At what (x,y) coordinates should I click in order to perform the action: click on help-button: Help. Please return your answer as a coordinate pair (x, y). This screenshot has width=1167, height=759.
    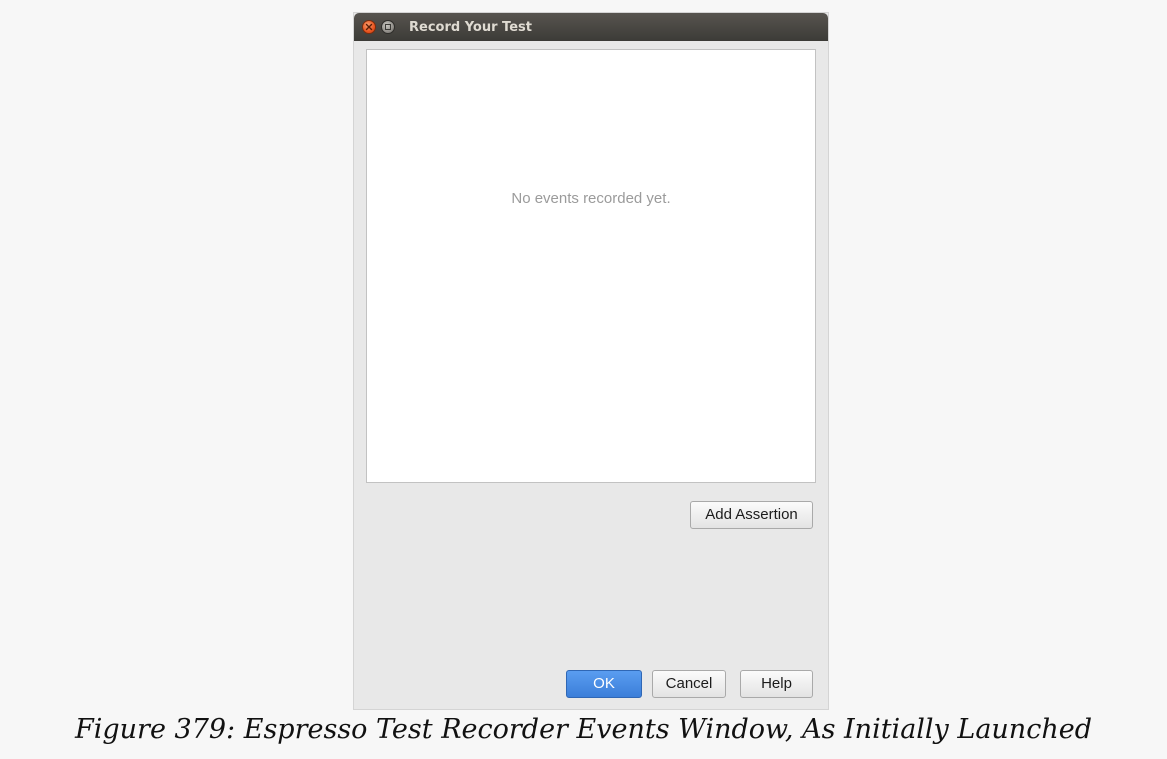
    Looking at the image, I should click on (776, 684).